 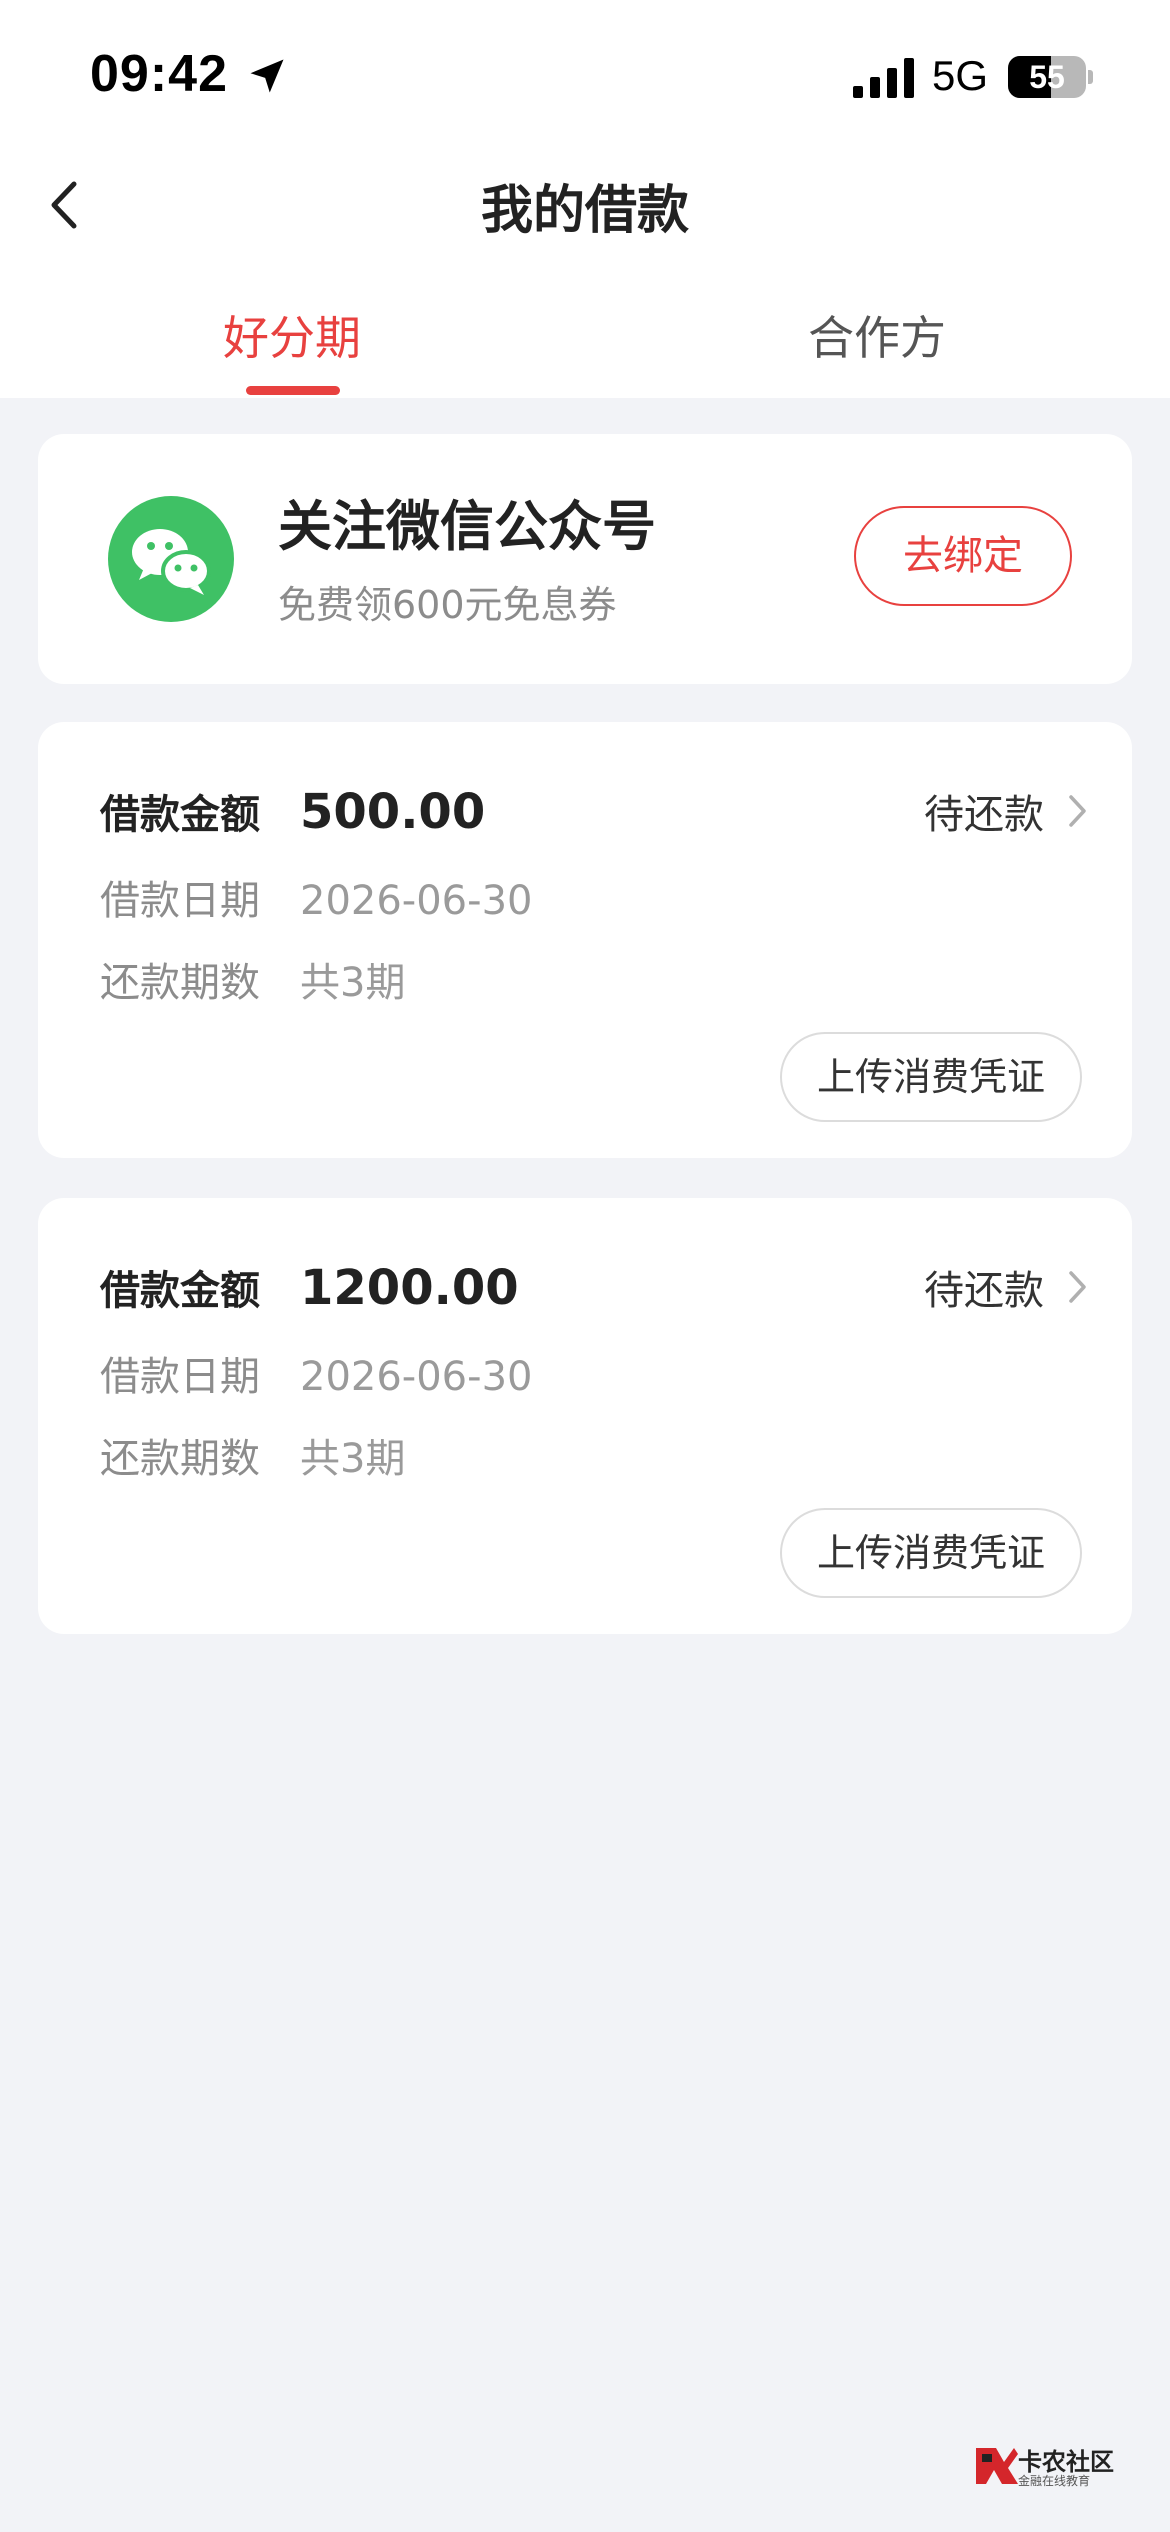 I want to click on wechat-follow-card: 关注微信公众号 免费领600元免息券 去绑定, so click(x=585, y=559).